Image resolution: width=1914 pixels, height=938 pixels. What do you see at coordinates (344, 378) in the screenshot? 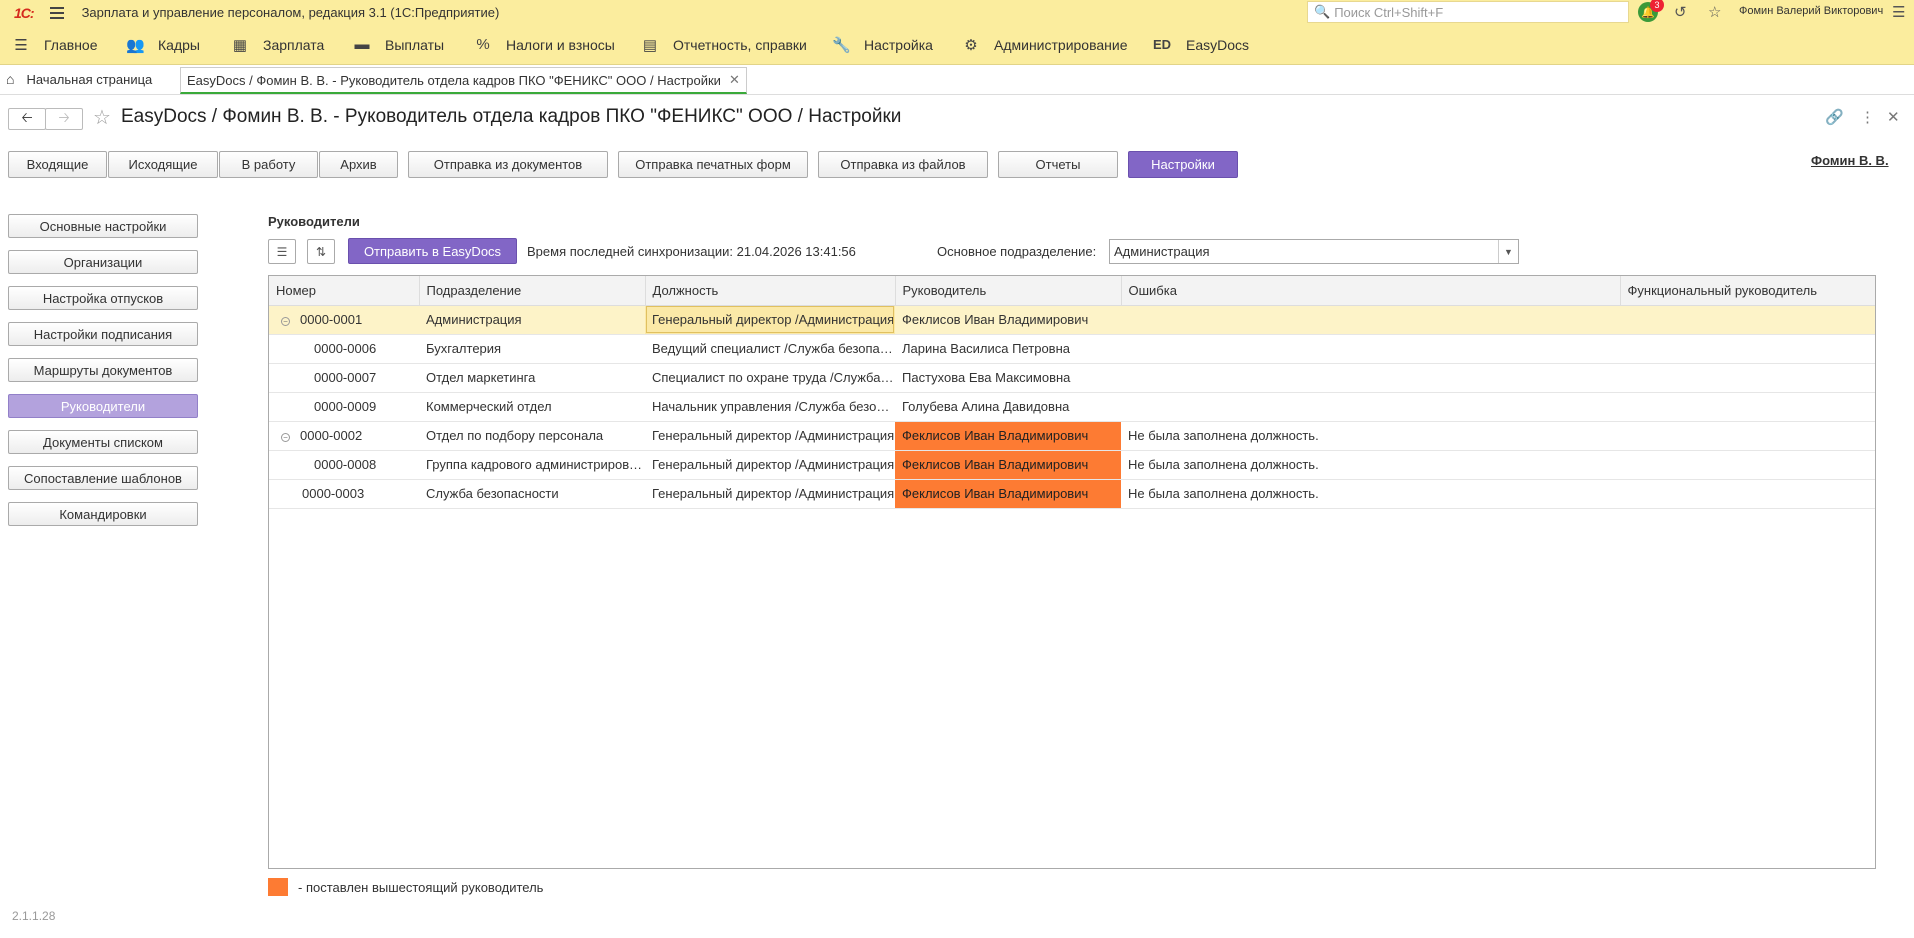
I see `number-cell: 0000-0007` at bounding box center [344, 378].